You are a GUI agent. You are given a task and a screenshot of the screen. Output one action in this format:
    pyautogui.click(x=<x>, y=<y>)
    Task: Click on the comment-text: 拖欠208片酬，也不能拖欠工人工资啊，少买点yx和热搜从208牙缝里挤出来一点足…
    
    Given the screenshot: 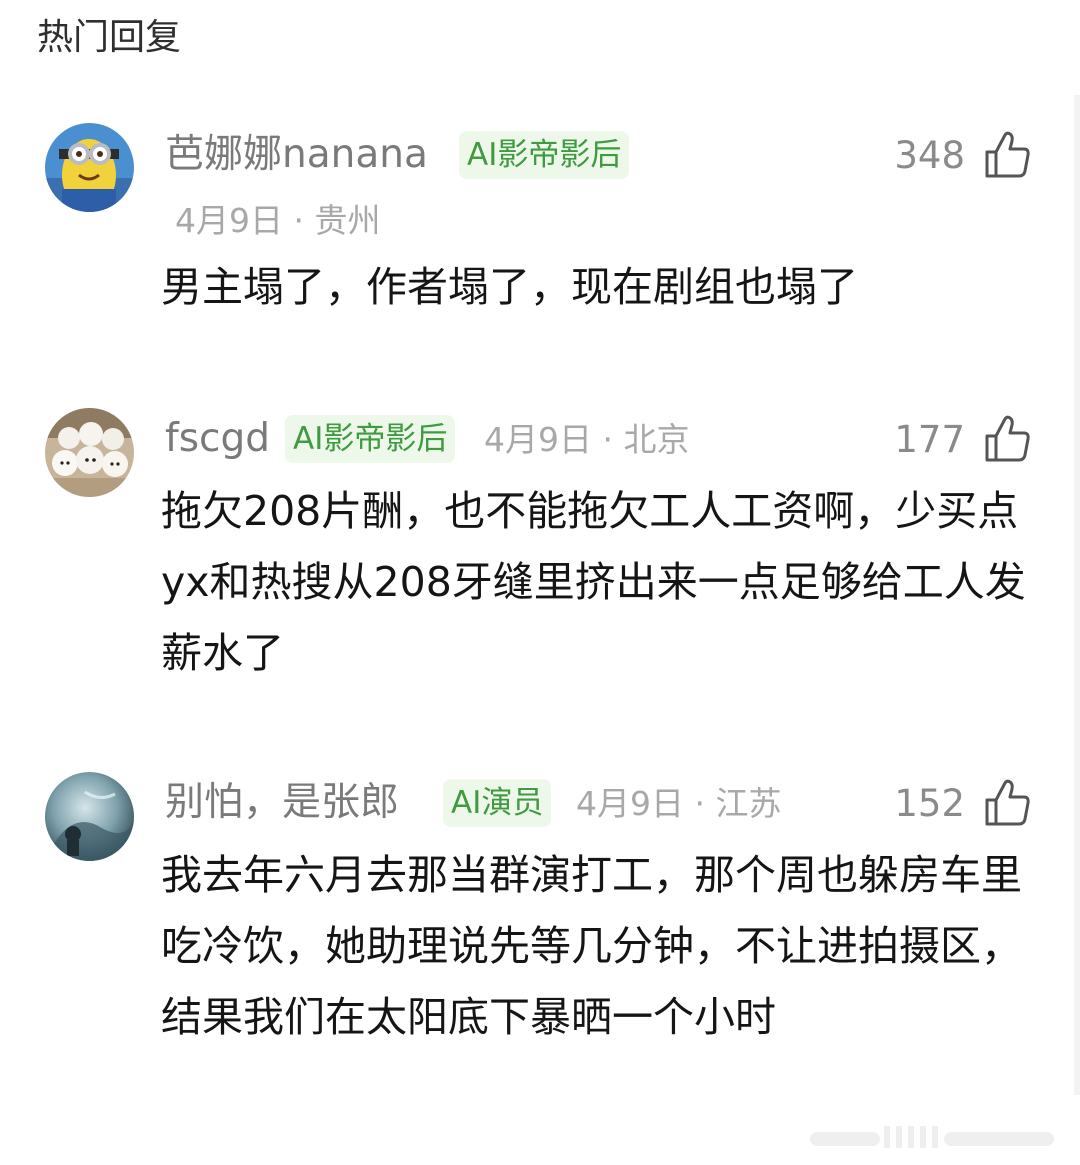 What is the action you would take?
    pyautogui.click(x=593, y=582)
    